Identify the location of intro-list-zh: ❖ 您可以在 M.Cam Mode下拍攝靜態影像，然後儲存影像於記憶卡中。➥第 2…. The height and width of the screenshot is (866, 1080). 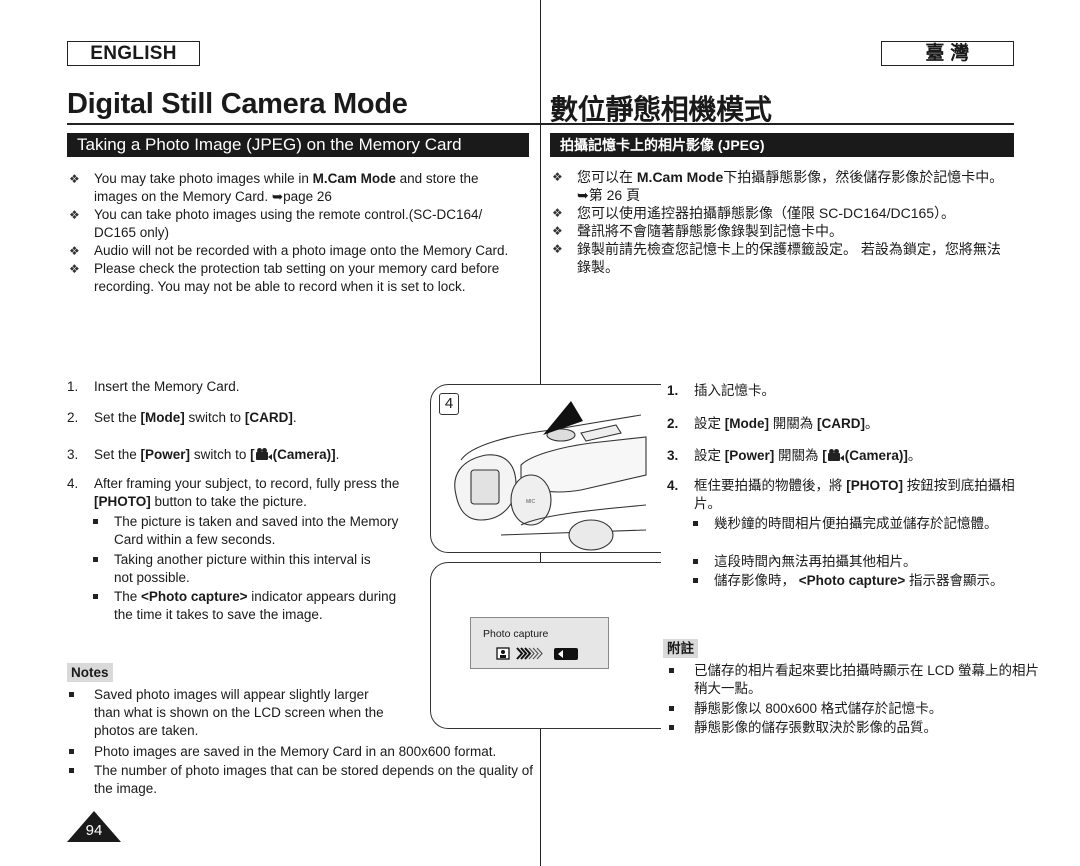
(781, 222).